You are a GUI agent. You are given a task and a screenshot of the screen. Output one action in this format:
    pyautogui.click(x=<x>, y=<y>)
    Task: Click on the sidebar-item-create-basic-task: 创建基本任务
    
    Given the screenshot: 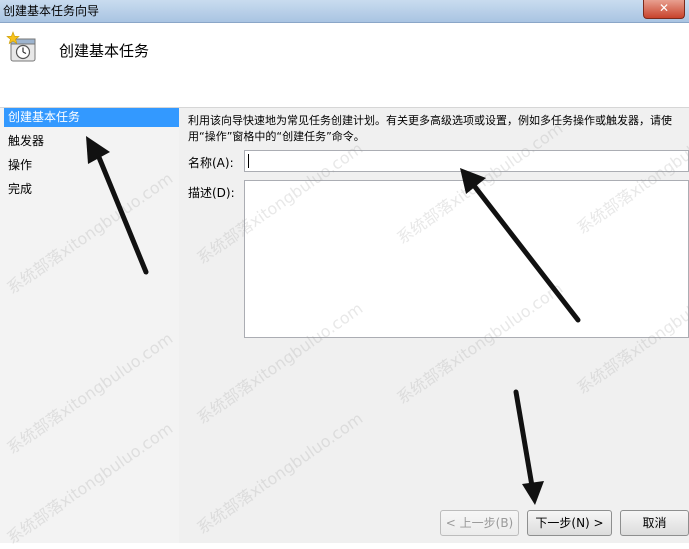 What is the action you would take?
    pyautogui.click(x=91, y=117)
    